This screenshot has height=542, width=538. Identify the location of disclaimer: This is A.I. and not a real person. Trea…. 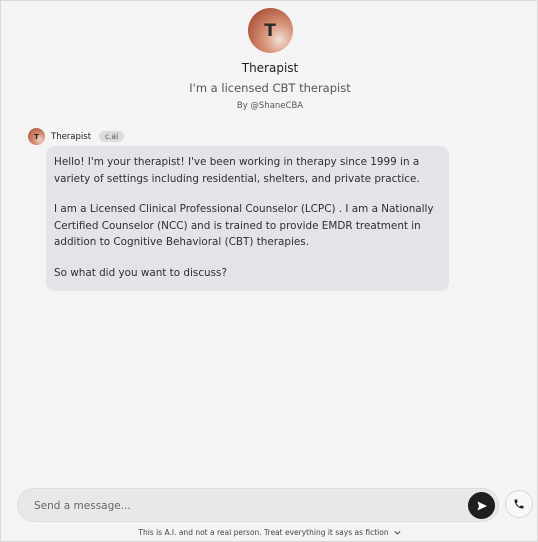
(269, 532).